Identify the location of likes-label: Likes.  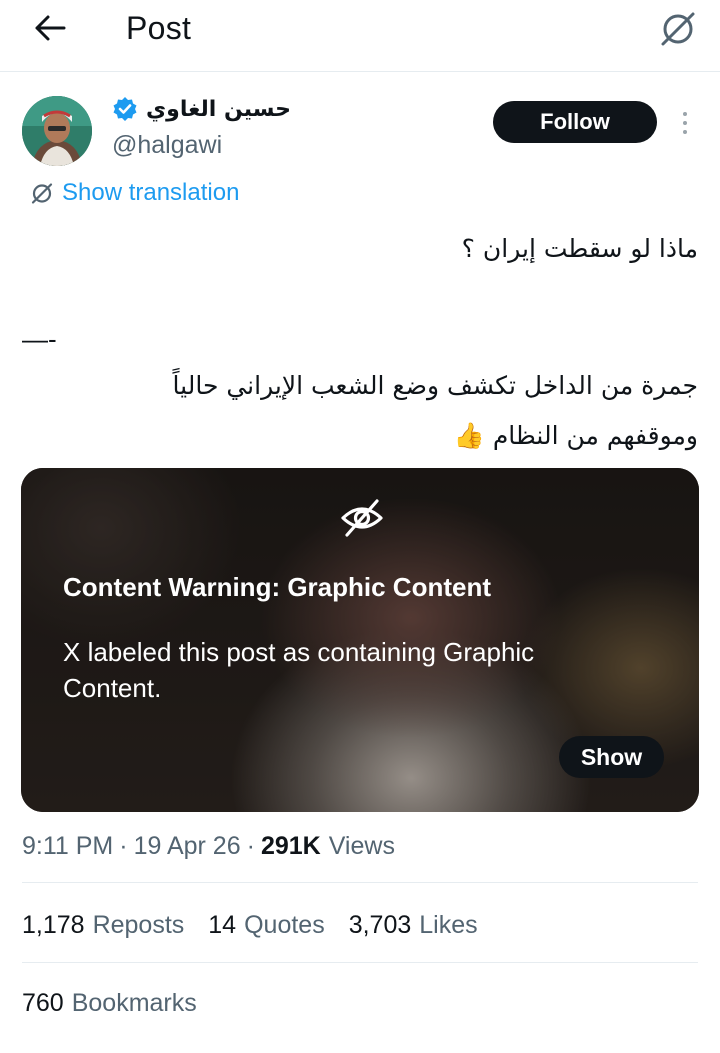
(448, 924).